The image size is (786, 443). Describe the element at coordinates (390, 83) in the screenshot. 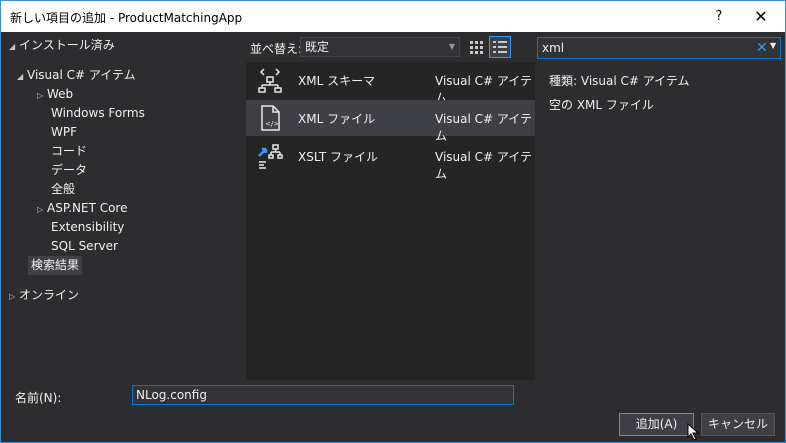

I see `template-row-xml-schema: XML スキーマ Visual C# アイテム` at that location.